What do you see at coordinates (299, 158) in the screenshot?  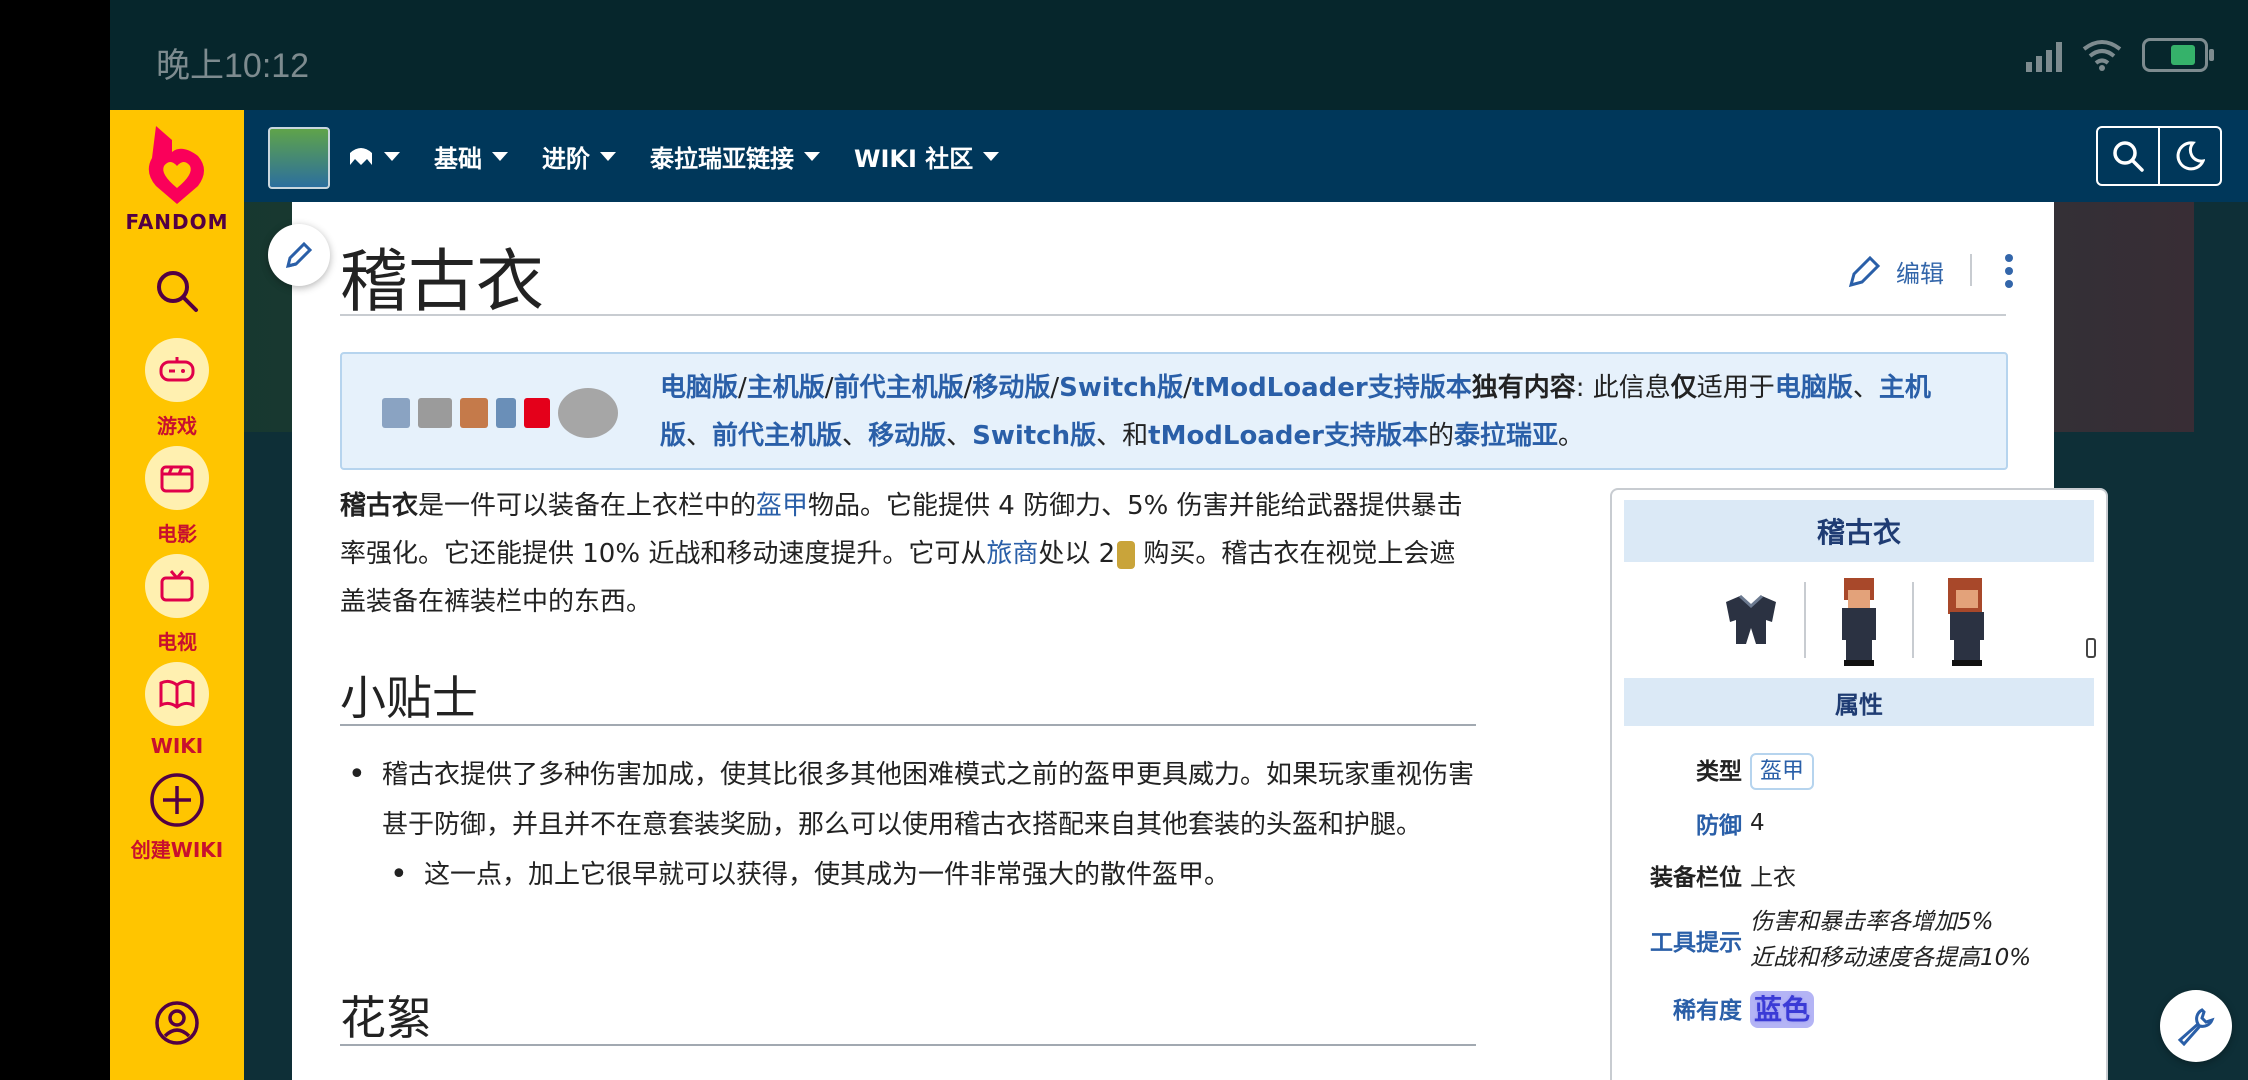 I see `wiki-logo` at bounding box center [299, 158].